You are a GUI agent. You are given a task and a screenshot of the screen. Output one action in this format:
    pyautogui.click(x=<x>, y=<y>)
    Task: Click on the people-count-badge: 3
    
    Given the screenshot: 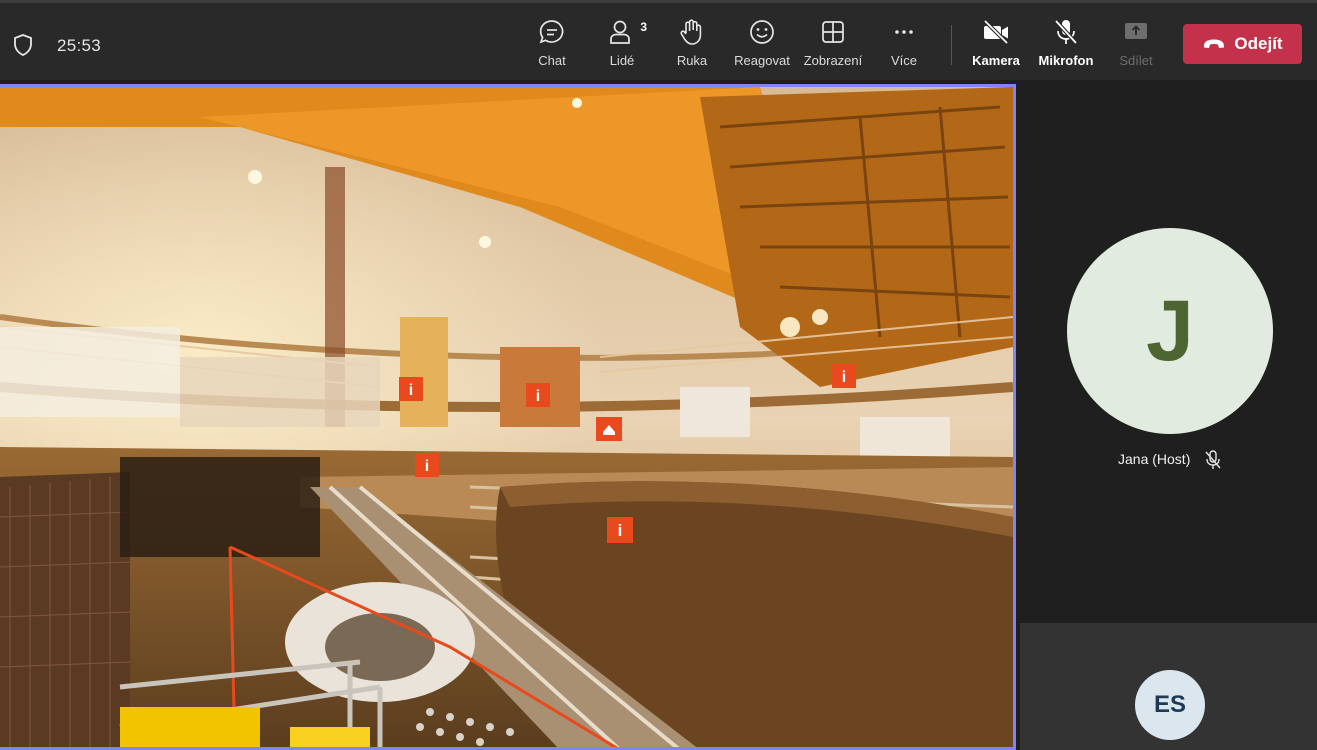 What is the action you would take?
    pyautogui.click(x=643, y=27)
    